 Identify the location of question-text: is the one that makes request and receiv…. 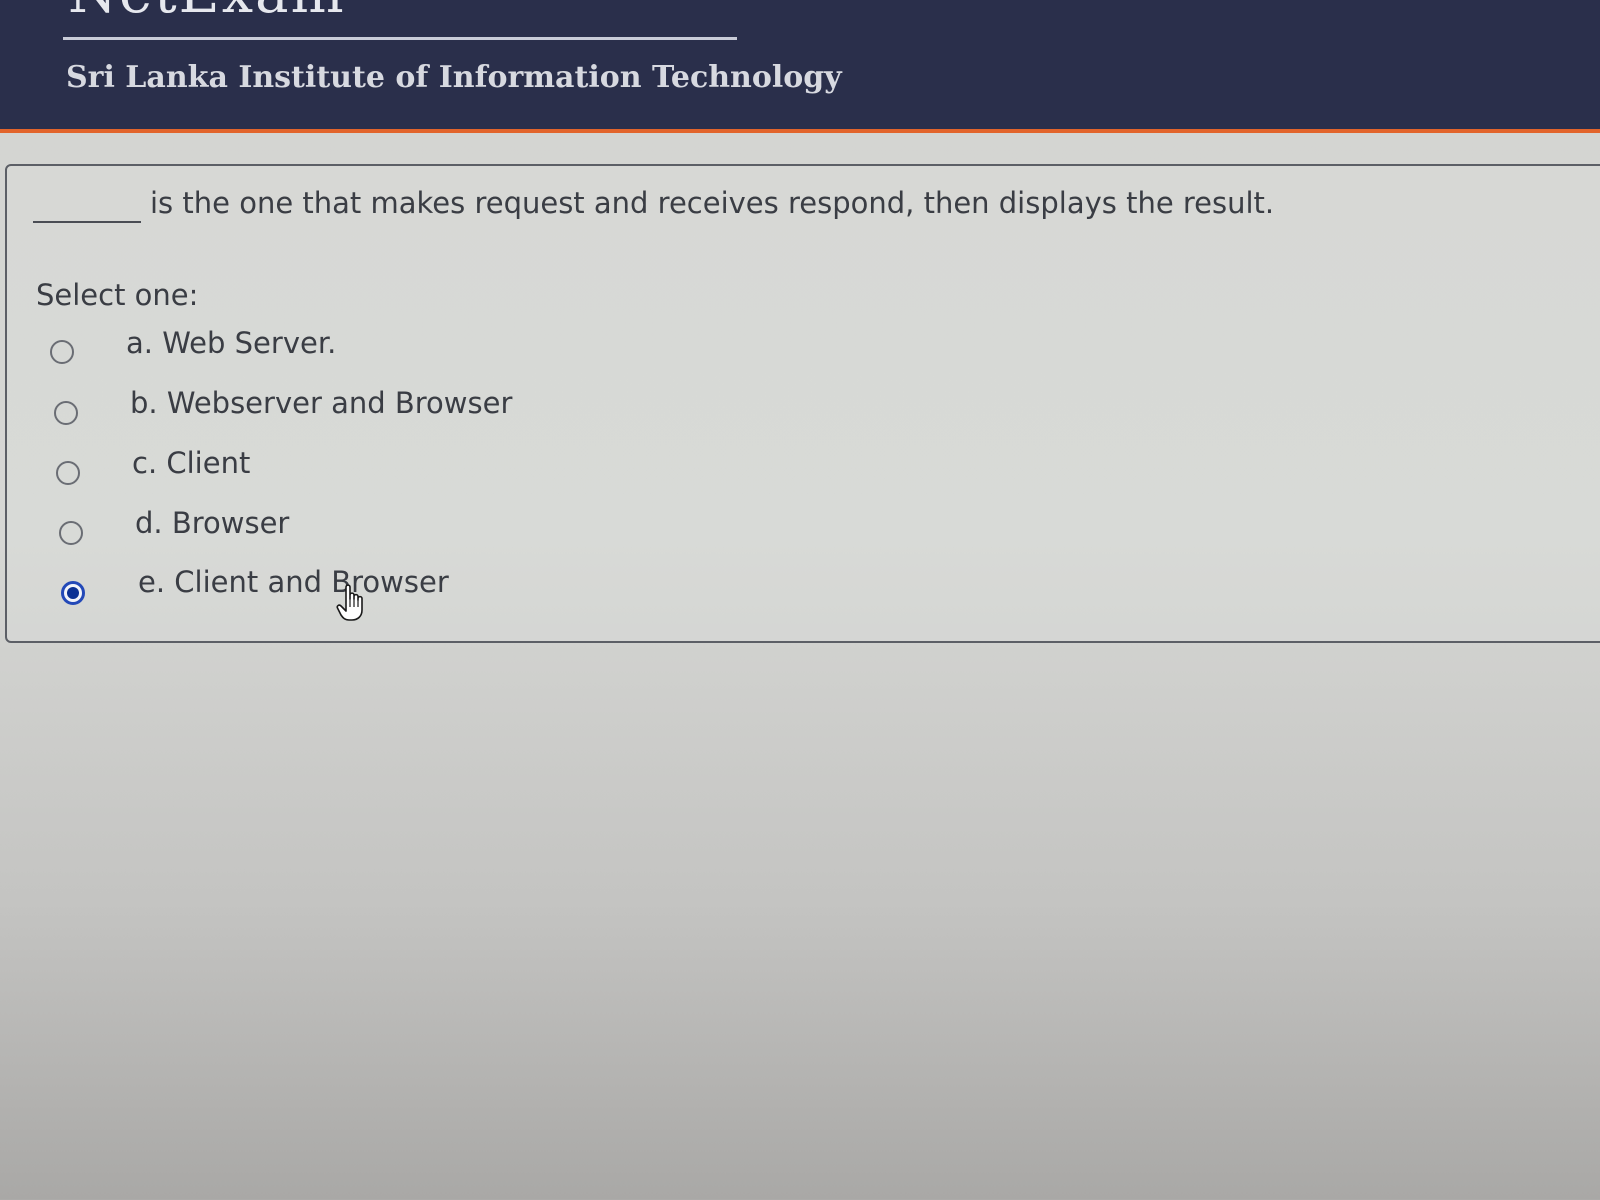
(712, 203).